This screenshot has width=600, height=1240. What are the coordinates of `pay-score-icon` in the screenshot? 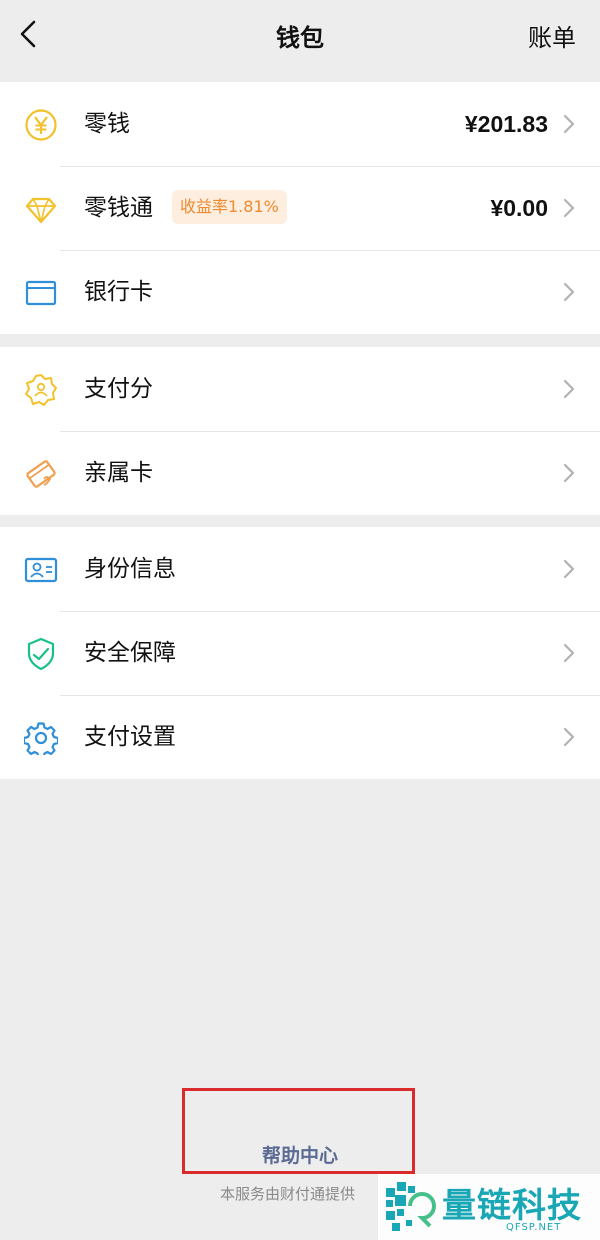 It's located at (41, 390).